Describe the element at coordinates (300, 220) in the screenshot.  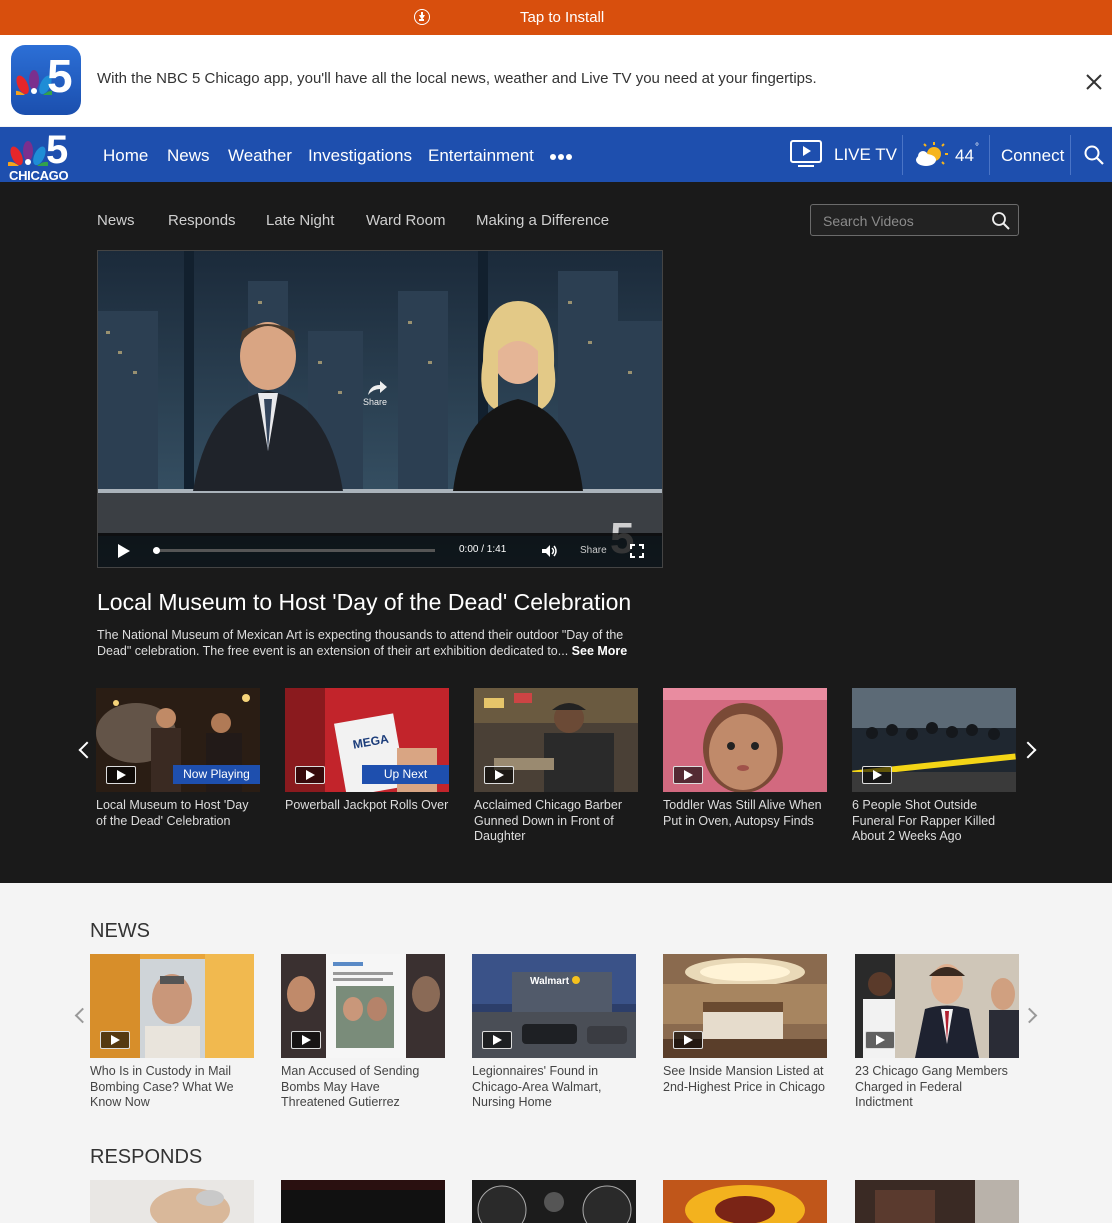
I see `subnav-late-night: Late Night` at that location.